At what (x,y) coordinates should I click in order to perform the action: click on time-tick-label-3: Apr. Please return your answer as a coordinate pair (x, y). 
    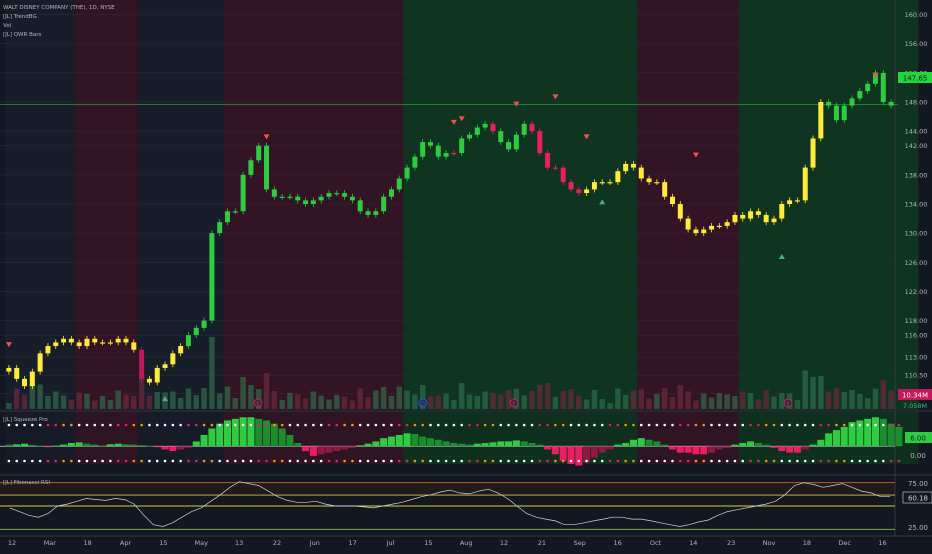
    Looking at the image, I should click on (126, 543).